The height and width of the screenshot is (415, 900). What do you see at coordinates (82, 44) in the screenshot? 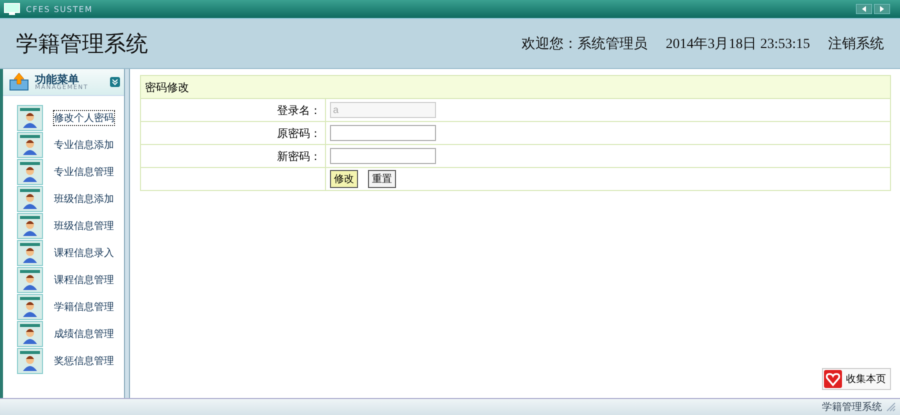
I see `app-title: 学籍管理系统` at bounding box center [82, 44].